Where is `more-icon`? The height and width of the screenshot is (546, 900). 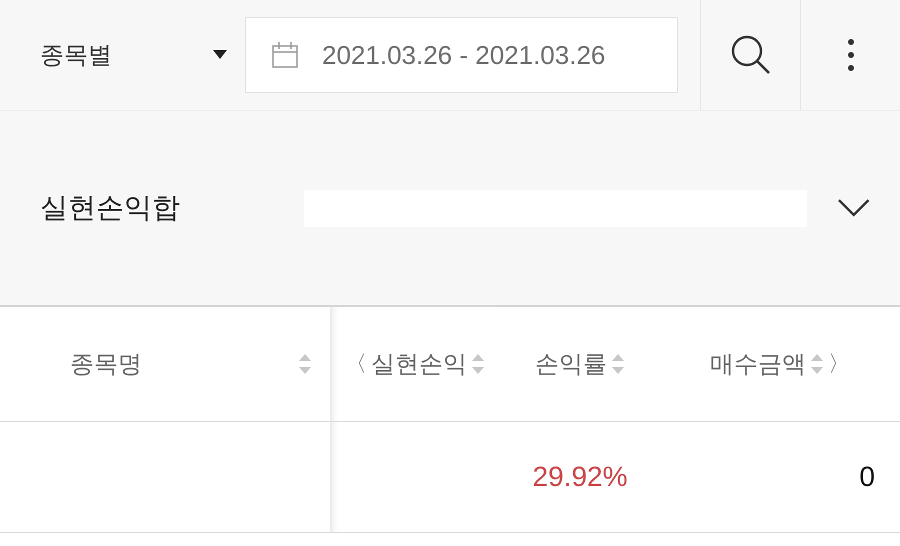 more-icon is located at coordinates (850, 55).